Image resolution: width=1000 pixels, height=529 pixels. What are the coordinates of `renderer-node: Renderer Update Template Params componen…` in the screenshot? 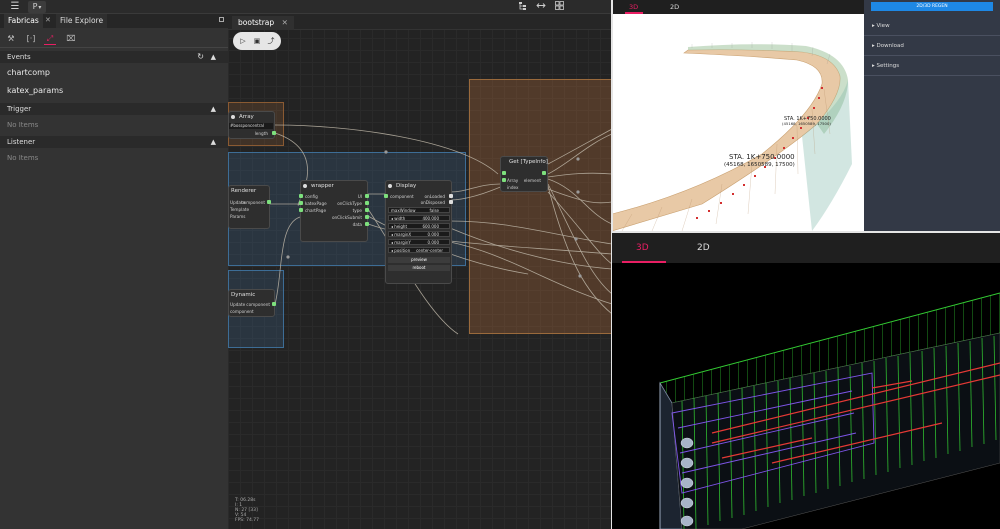 It's located at (249, 207).